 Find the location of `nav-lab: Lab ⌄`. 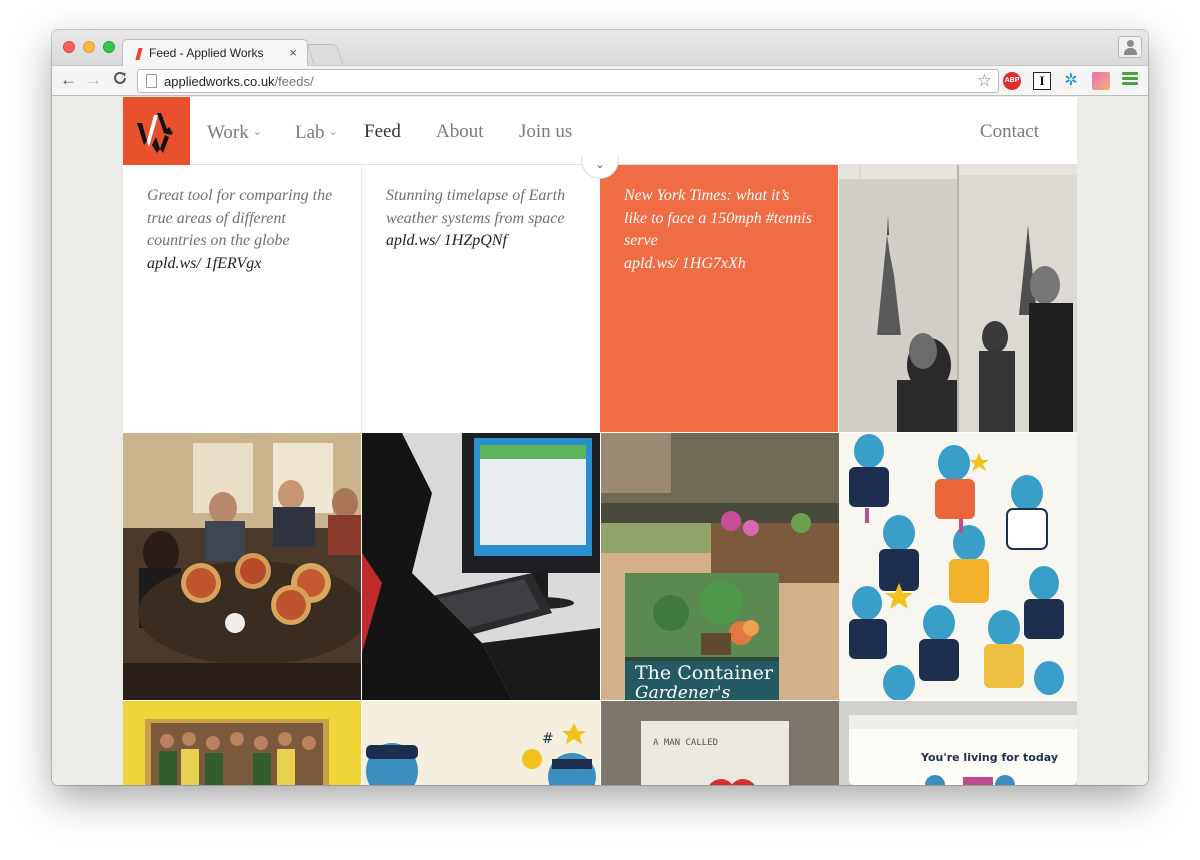

nav-lab: Lab ⌄ is located at coordinates (316, 132).